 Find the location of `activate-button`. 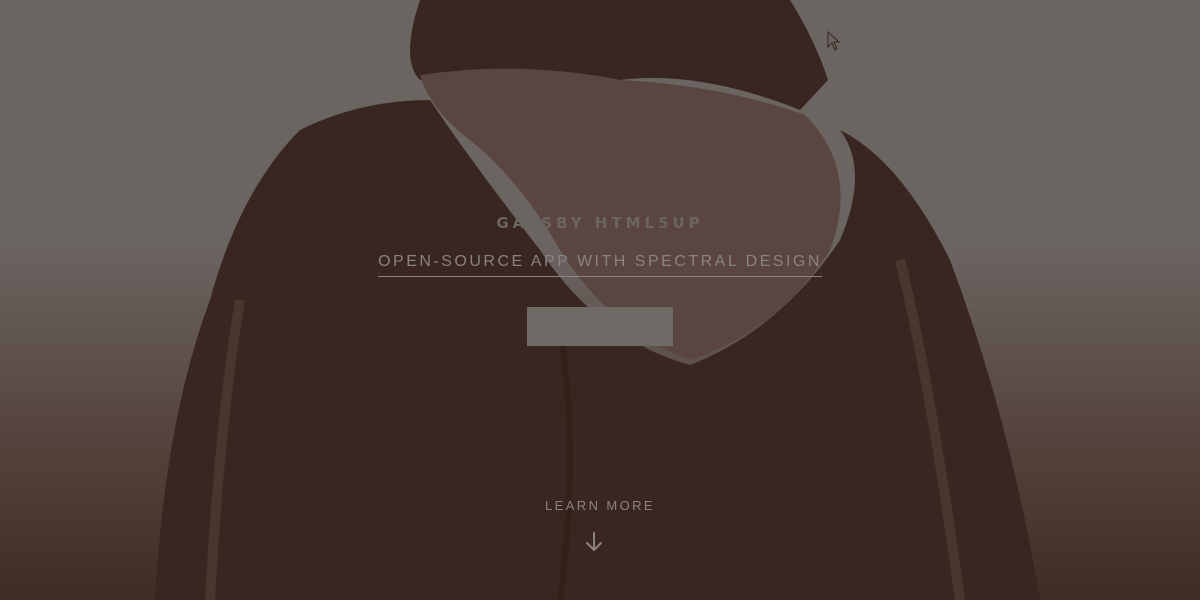

activate-button is located at coordinates (600, 326).